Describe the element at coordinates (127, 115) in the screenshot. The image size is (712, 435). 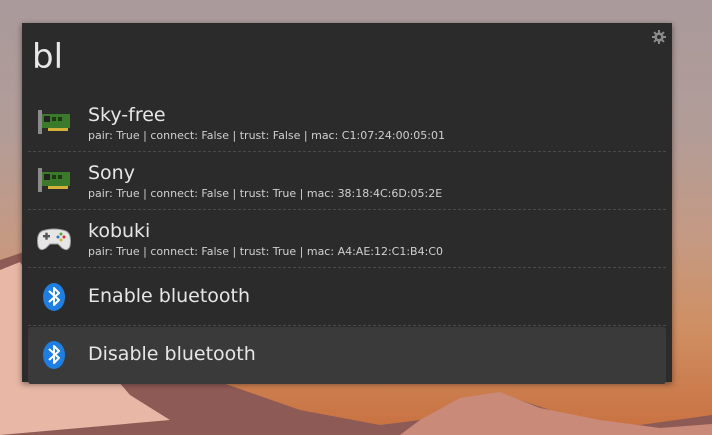
I see `result-title: Sky-free` at that location.